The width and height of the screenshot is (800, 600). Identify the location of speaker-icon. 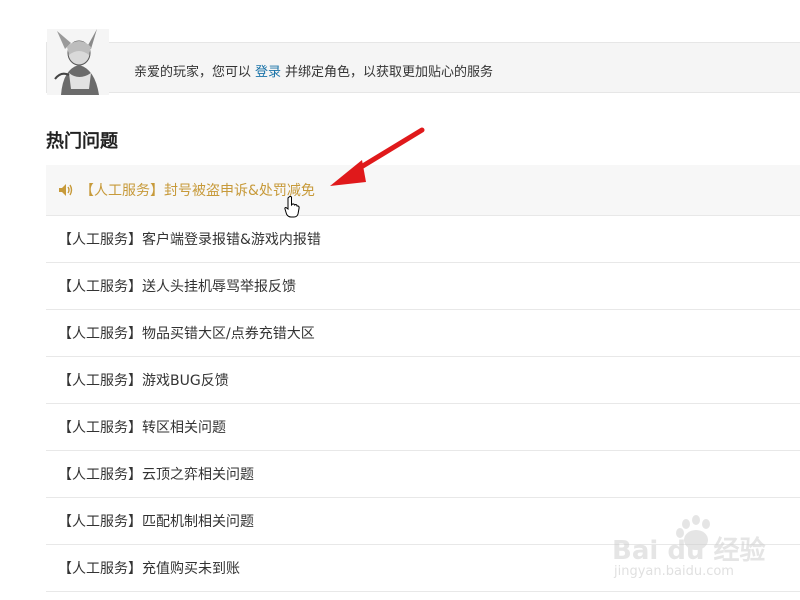
(66, 190).